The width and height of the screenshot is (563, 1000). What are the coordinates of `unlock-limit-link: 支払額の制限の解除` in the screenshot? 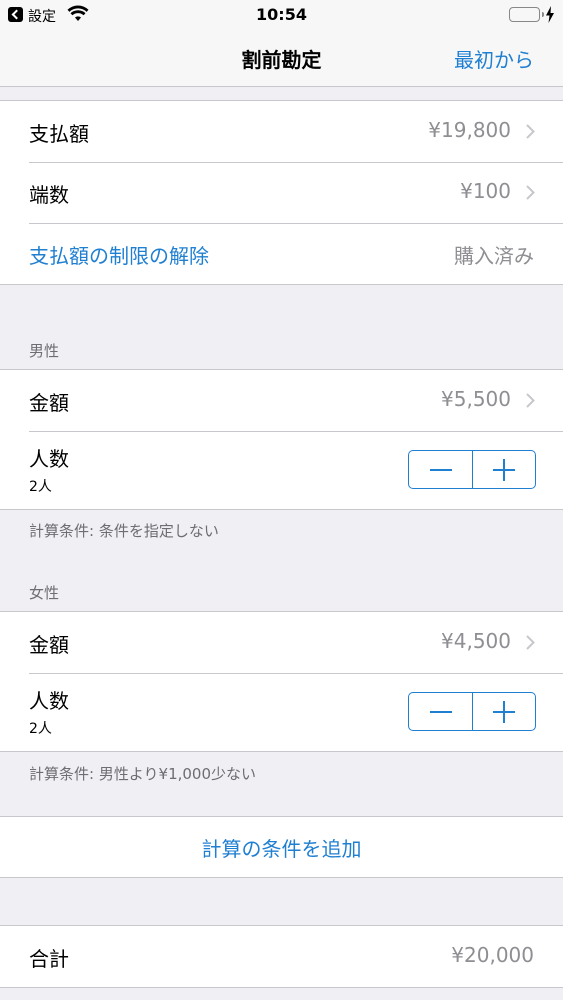 It's located at (119, 254).